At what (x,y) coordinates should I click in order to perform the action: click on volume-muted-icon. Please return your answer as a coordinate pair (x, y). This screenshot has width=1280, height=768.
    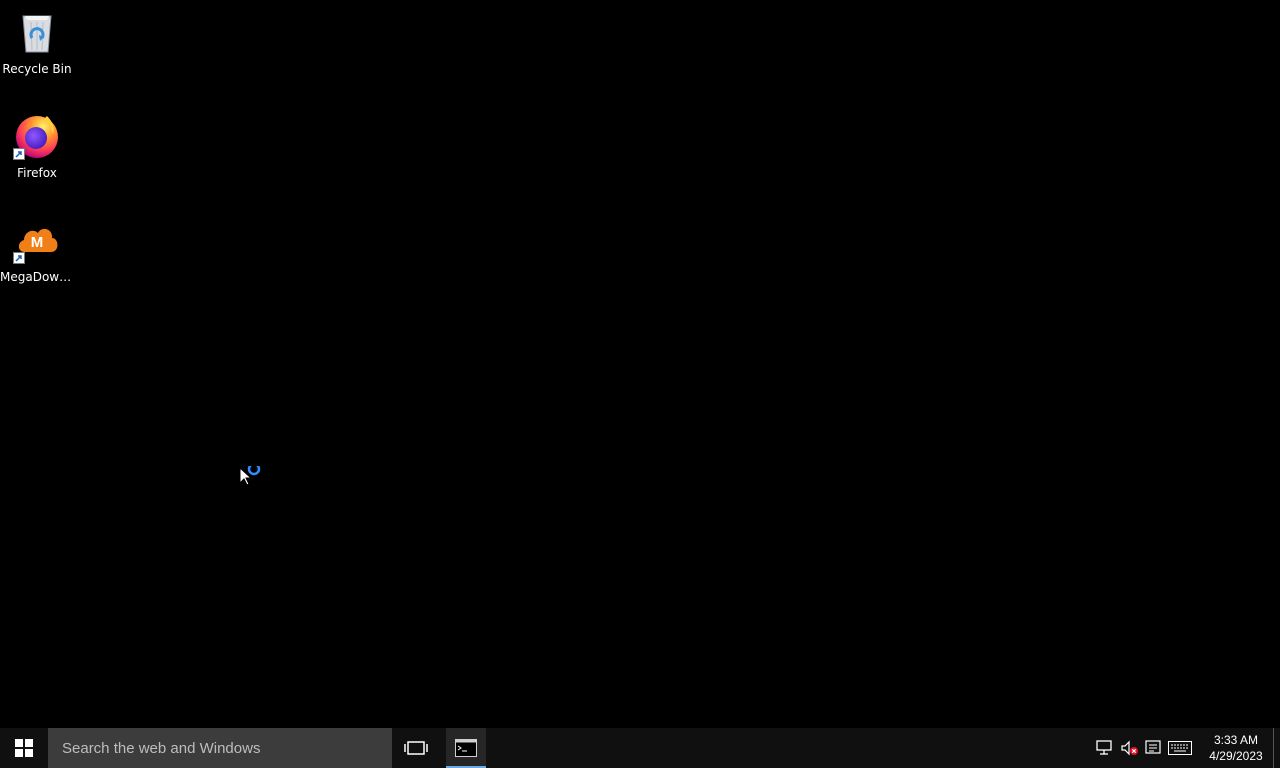
    Looking at the image, I should click on (1129, 748).